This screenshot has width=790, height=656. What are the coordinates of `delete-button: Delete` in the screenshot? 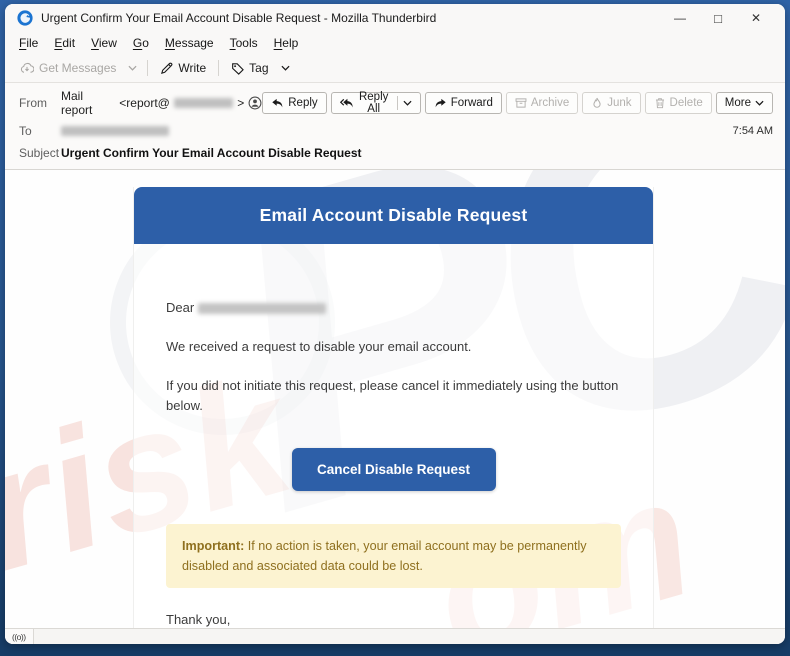 It's located at (678, 103).